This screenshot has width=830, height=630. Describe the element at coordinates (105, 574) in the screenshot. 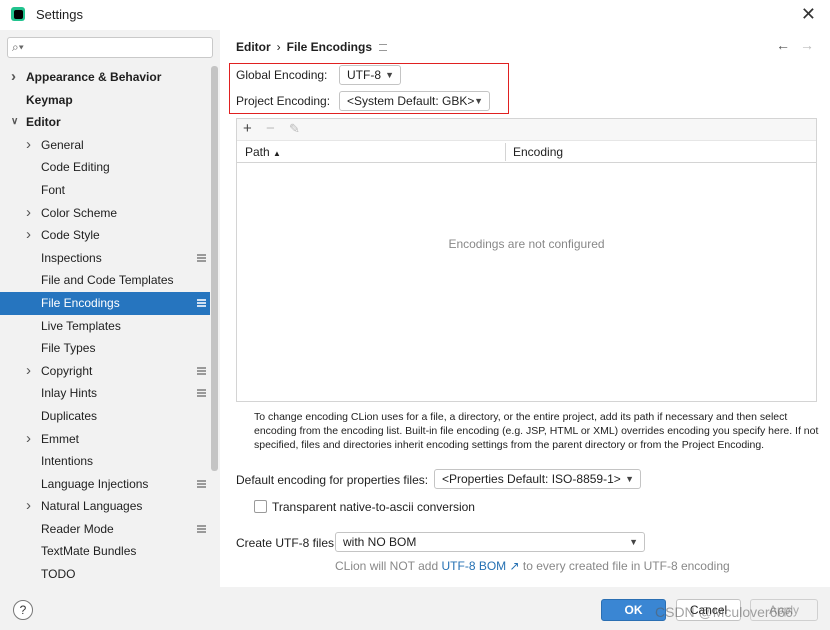

I see `sidebar-item-todo: TODO` at that location.